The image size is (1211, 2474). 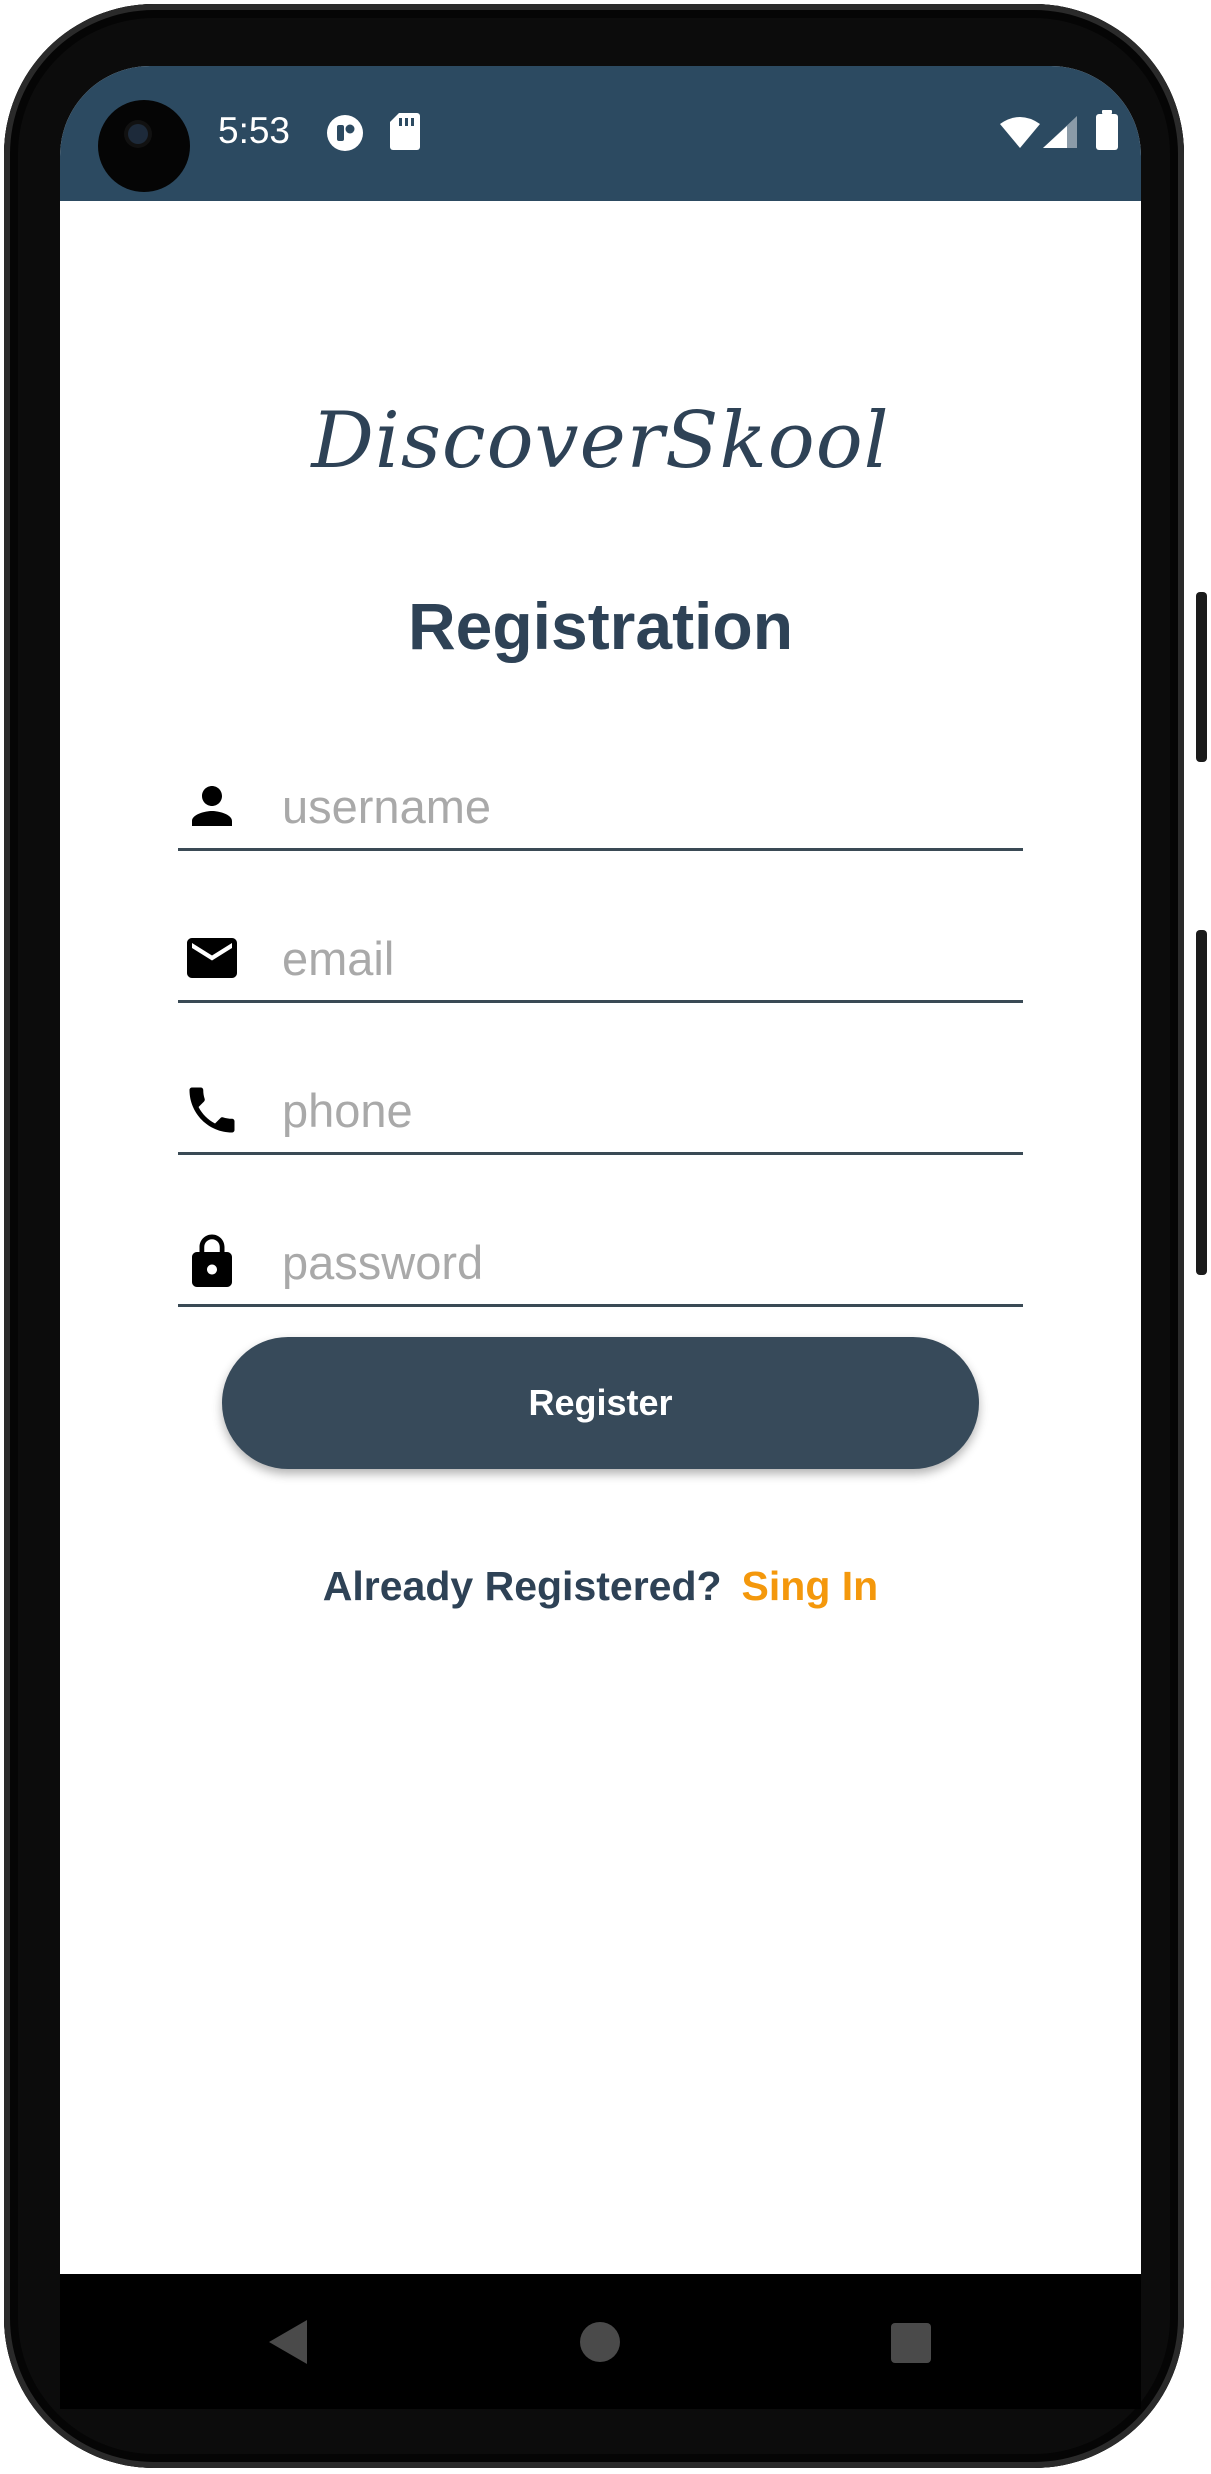 What do you see at coordinates (287, 2344) in the screenshot?
I see `back-icon` at bounding box center [287, 2344].